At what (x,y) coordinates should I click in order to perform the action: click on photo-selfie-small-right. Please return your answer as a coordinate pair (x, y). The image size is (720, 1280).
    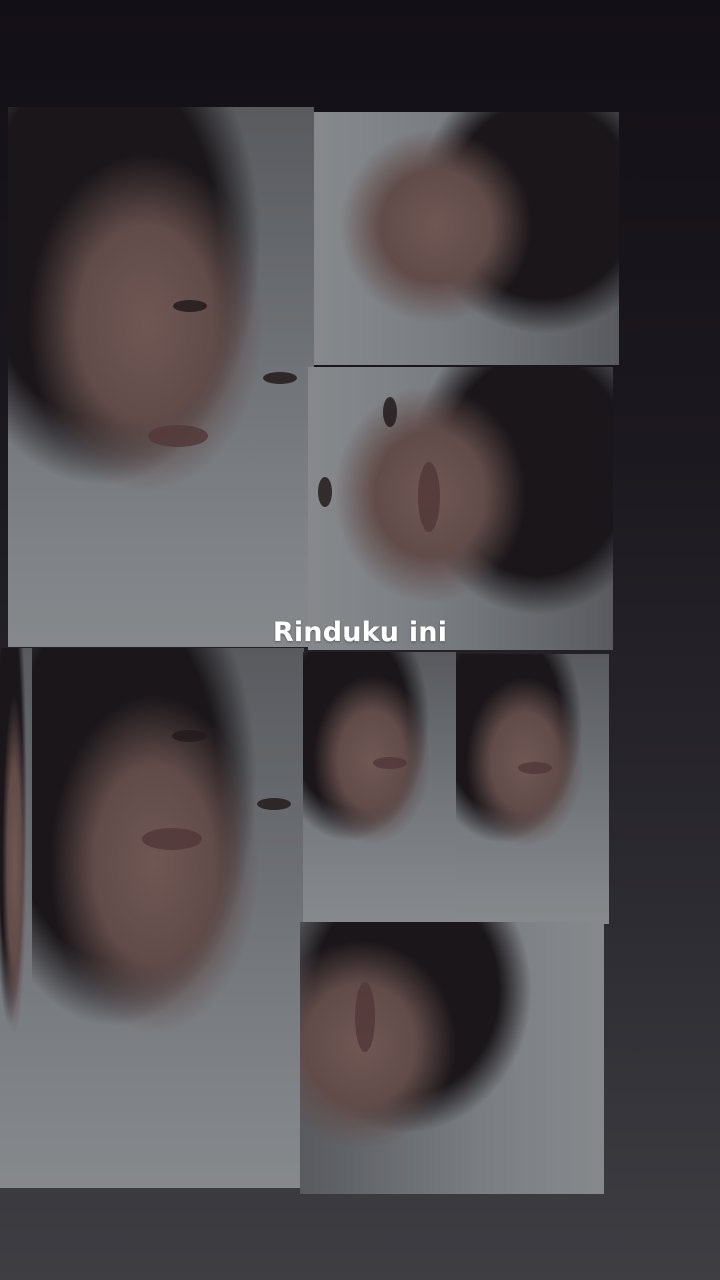
    Looking at the image, I should click on (532, 789).